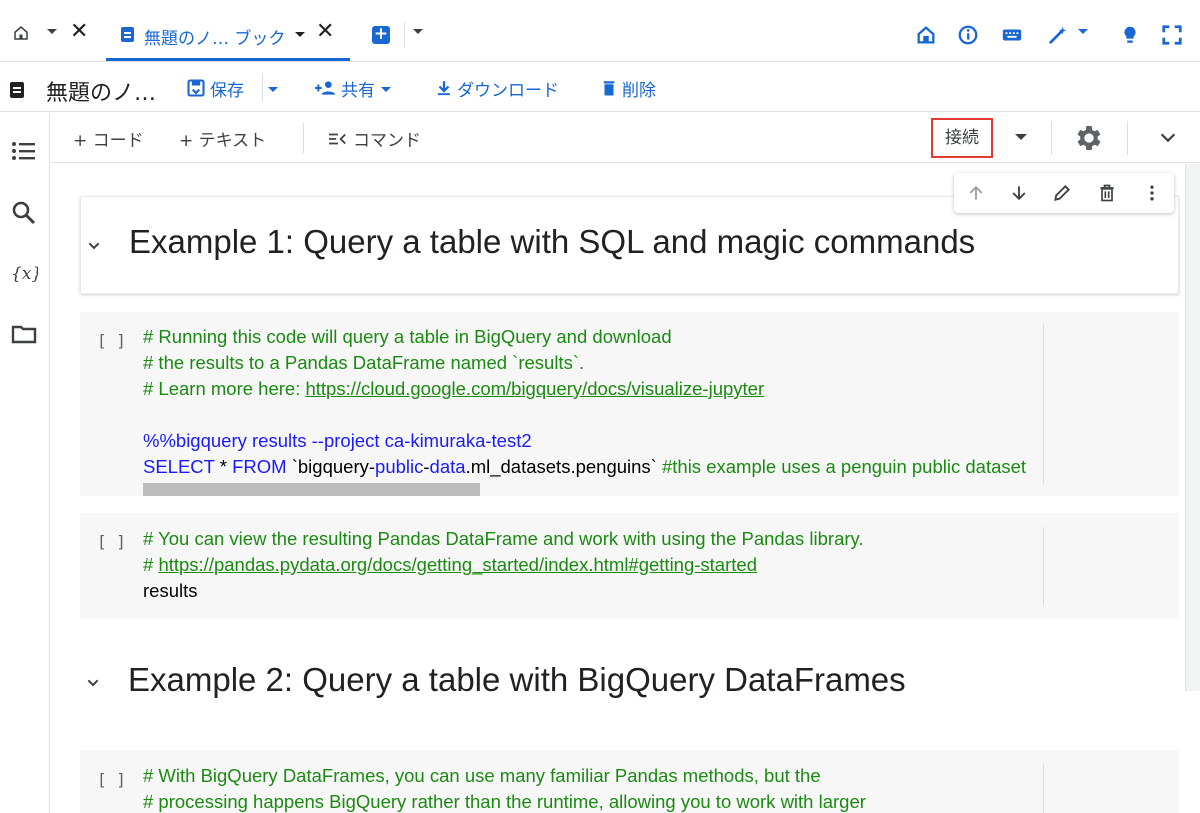 The height and width of the screenshot is (813, 1200). Describe the element at coordinates (1089, 138) in the screenshot. I see `gear-icon` at that location.